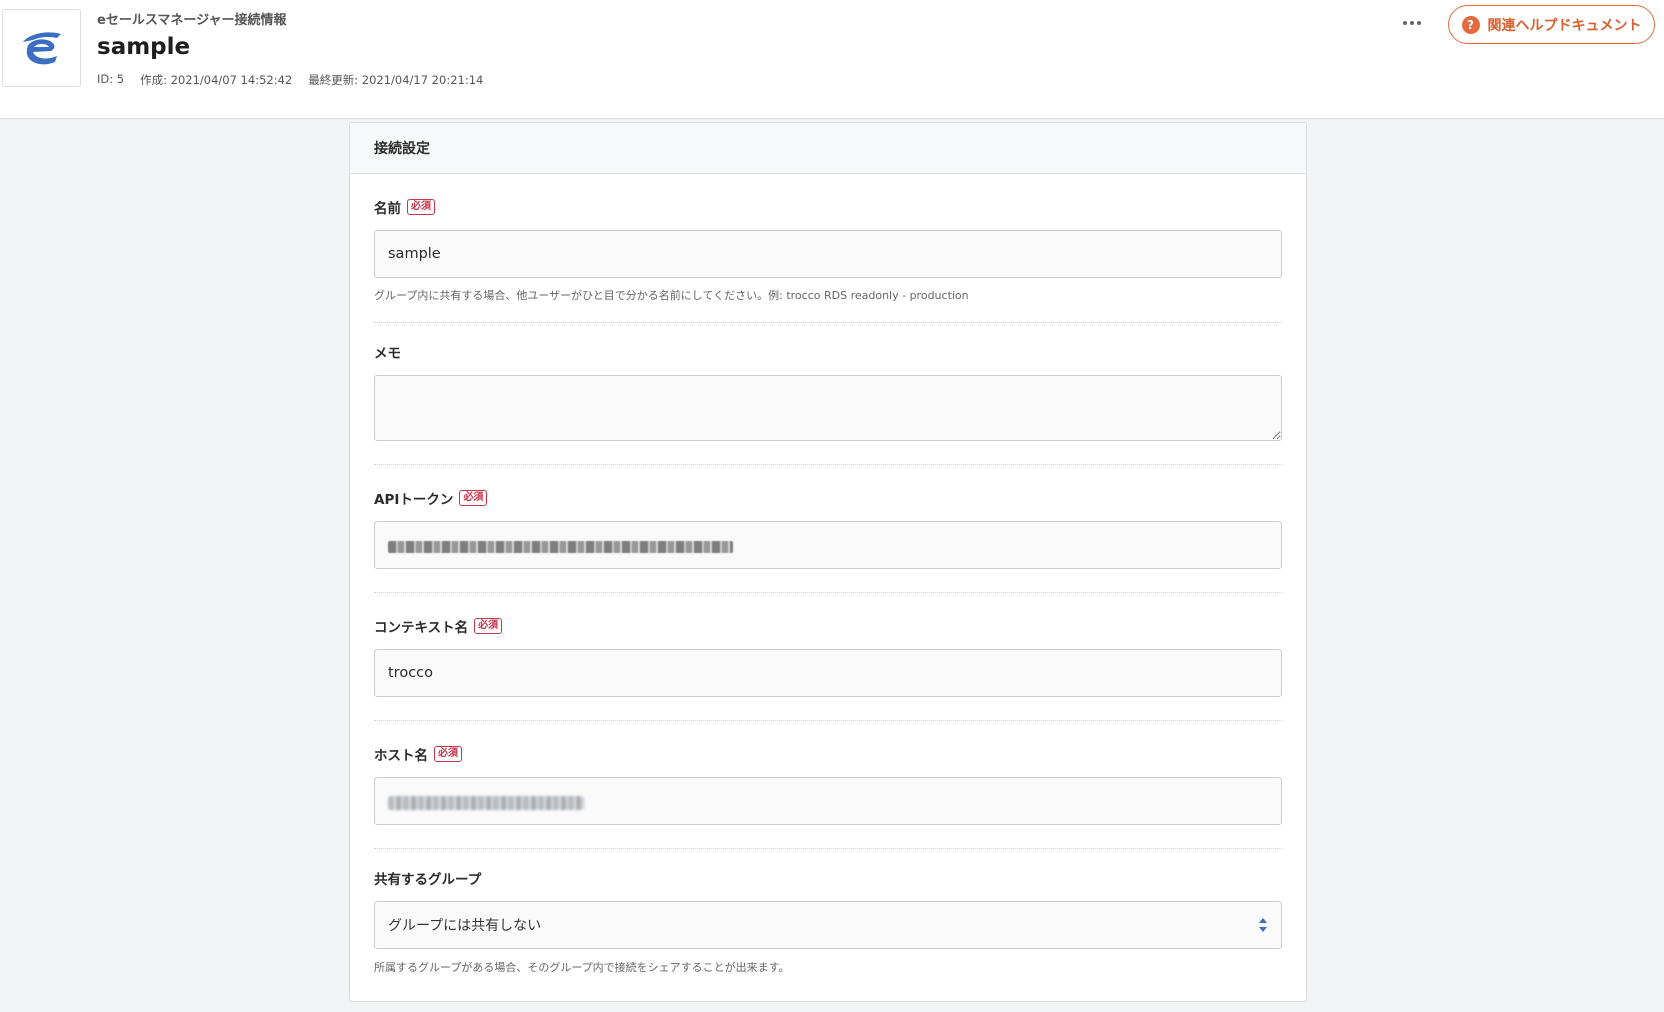 This screenshot has height=1012, width=1664. I want to click on api-token-label-text: APIトークン, so click(414, 500).